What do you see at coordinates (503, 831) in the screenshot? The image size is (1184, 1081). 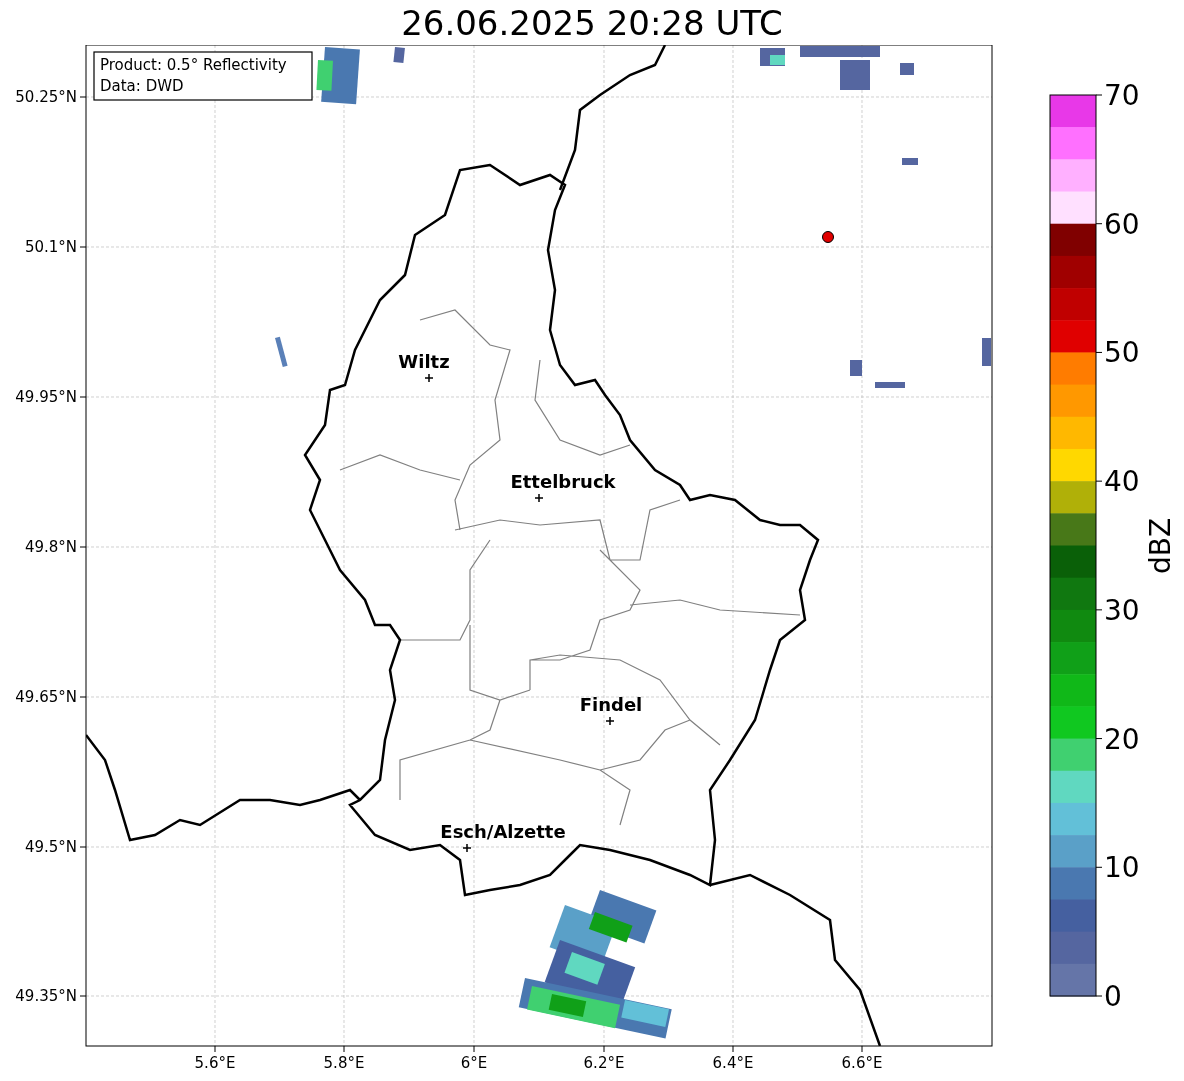 I see `city-label: Esch/Alzette` at bounding box center [503, 831].